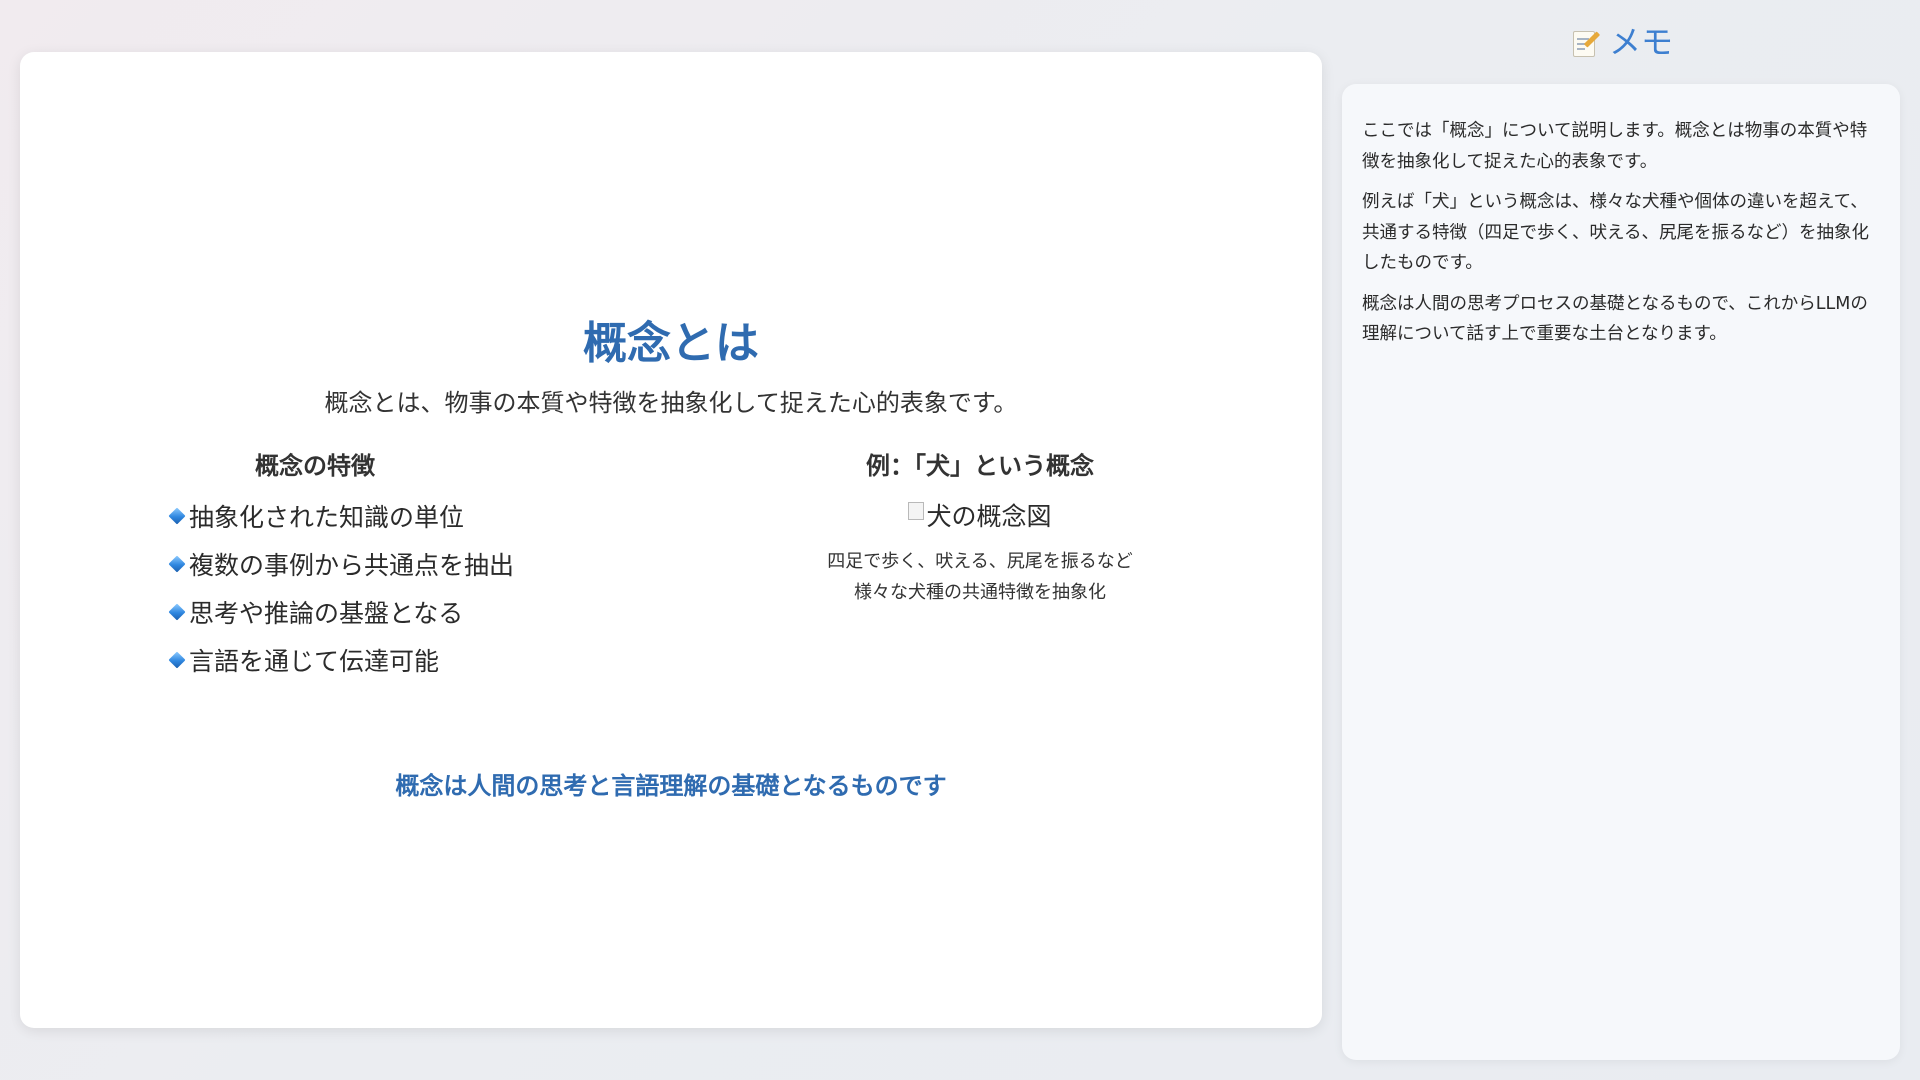 The width and height of the screenshot is (1920, 1080). I want to click on feature-item: 言語を通じて伝達可能, so click(400, 660).